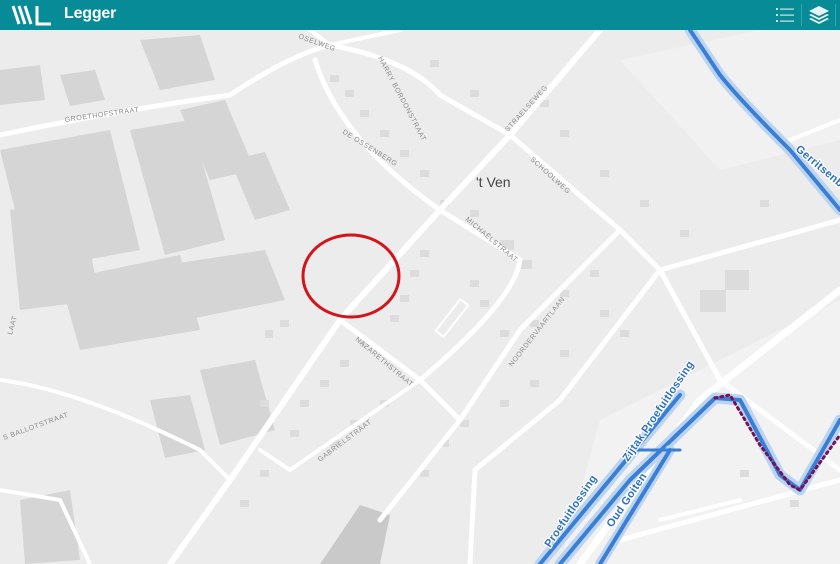 This screenshot has height=564, width=840. I want to click on place-label: 't Ven, so click(493, 182).